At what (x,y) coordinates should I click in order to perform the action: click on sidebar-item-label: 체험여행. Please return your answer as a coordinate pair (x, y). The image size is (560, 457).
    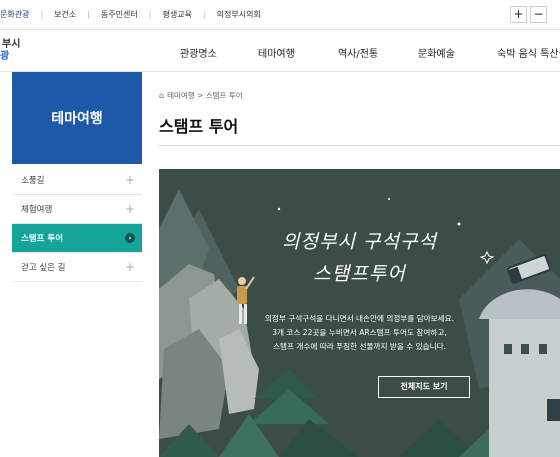
    Looking at the image, I should click on (37, 210).